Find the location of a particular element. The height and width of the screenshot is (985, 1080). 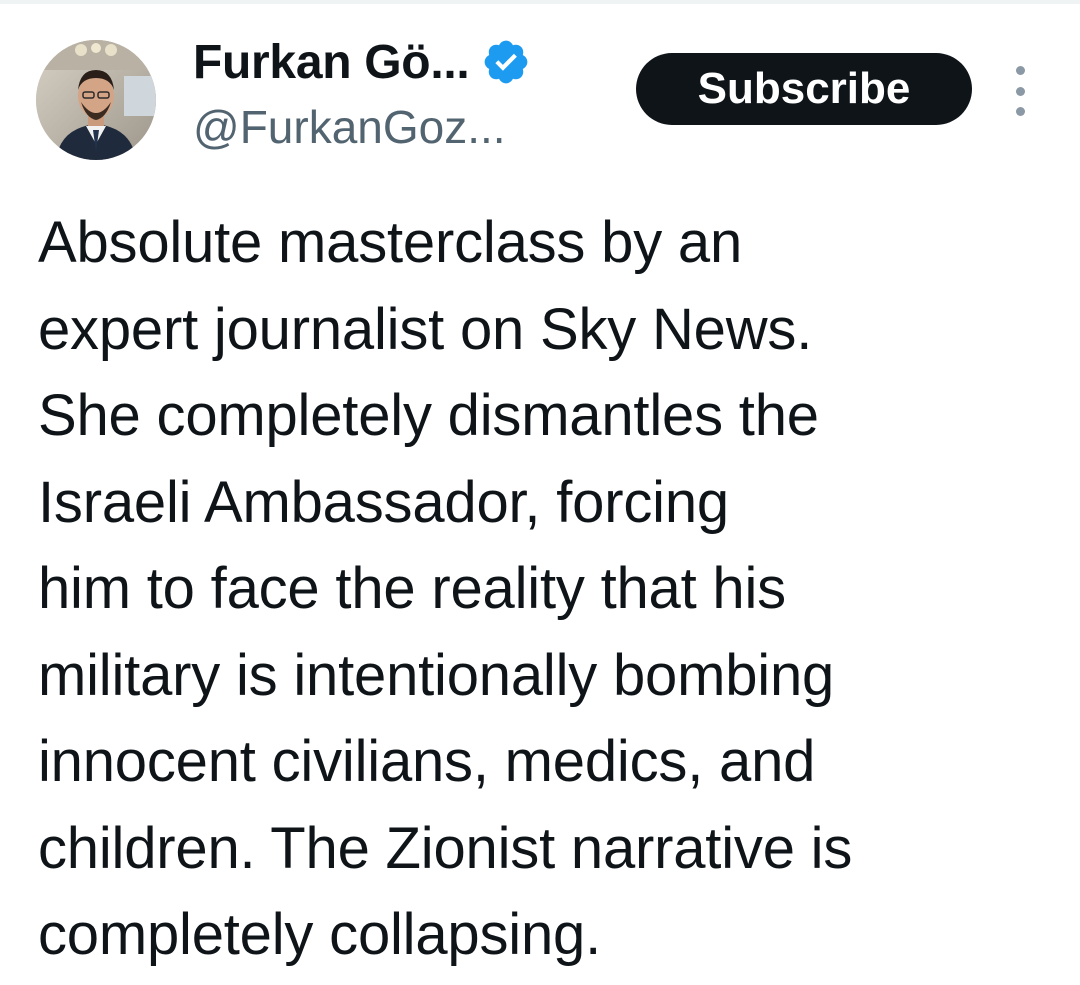

subscribe-button: Subscribe is located at coordinates (804, 89).